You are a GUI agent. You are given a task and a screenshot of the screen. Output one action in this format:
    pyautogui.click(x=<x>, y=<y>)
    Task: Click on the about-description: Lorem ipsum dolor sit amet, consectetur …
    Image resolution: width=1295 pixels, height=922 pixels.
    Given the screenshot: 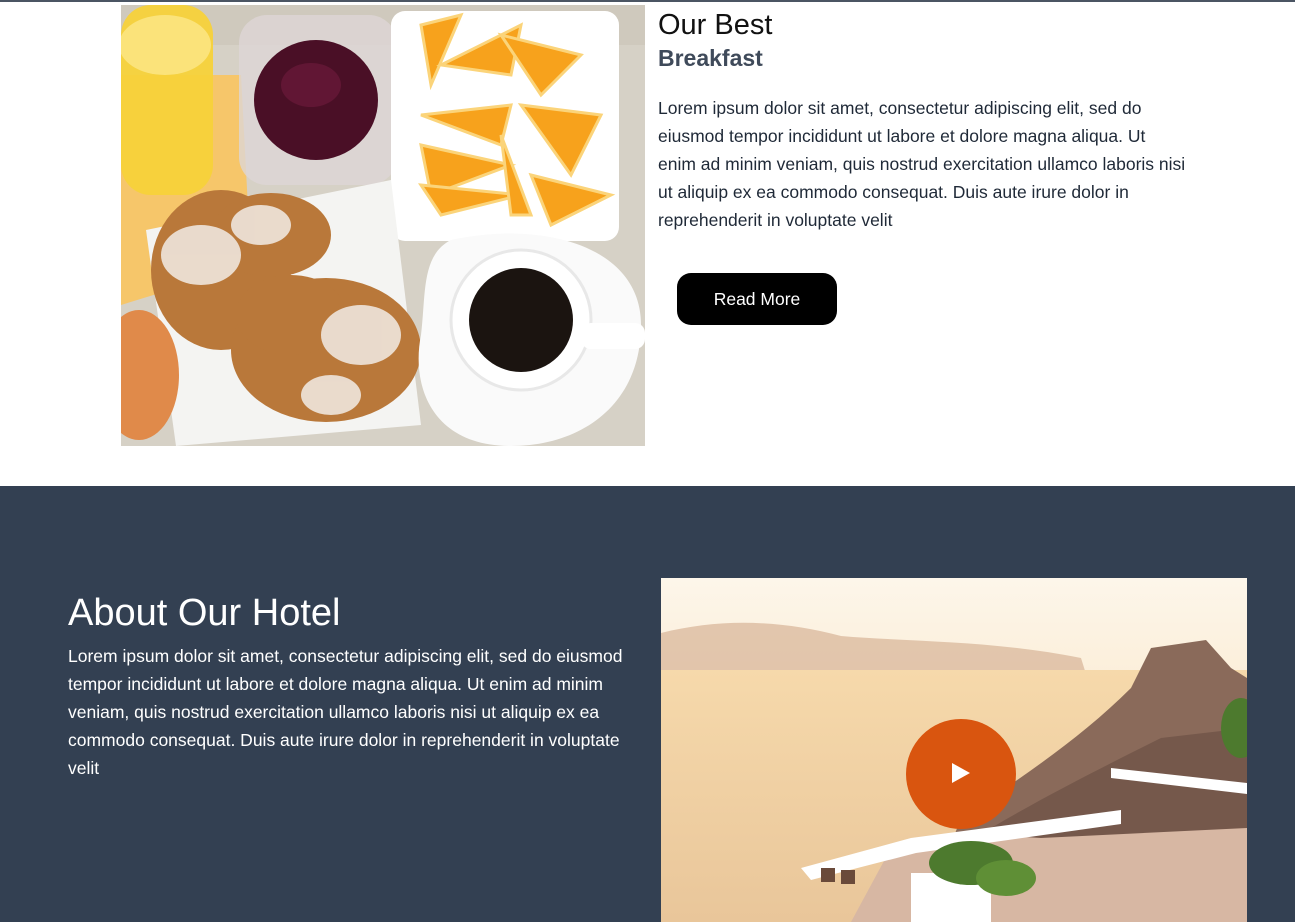 What is the action you would take?
    pyautogui.click(x=345, y=712)
    